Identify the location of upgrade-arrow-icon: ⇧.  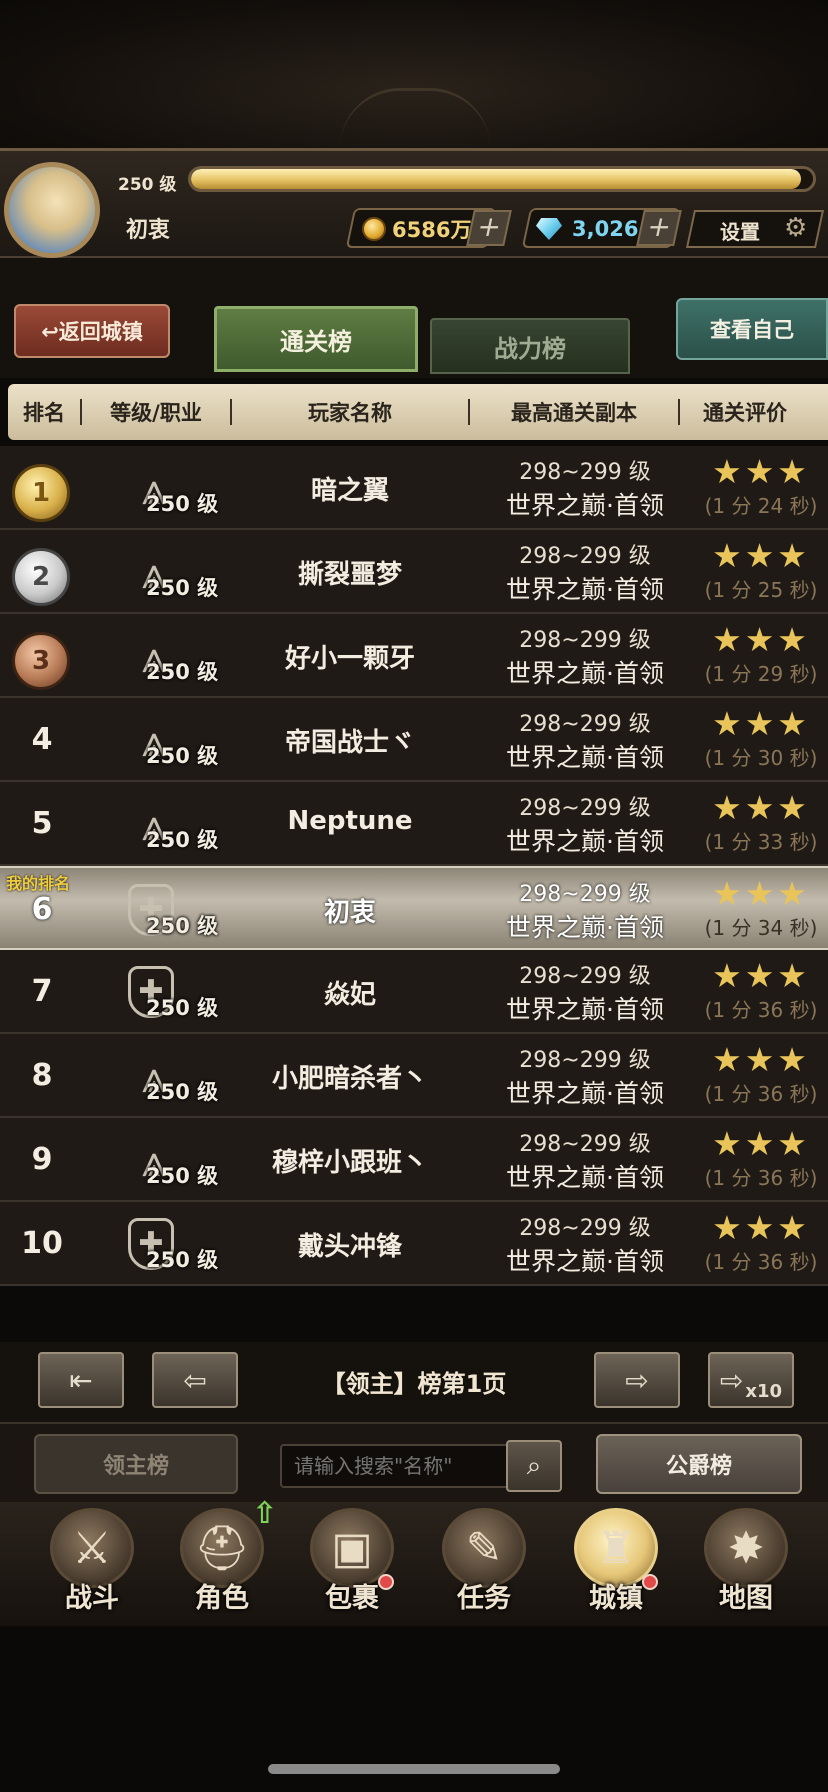
(265, 1513).